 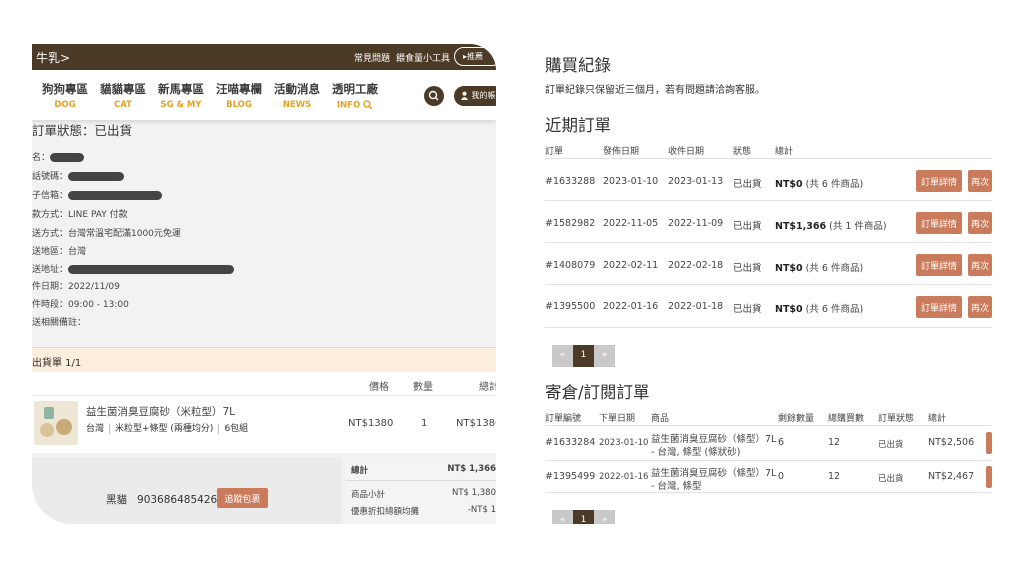 What do you see at coordinates (160, 411) in the screenshot?
I see `product-name: 益生菌消臭豆腐砂（米粒型）7L` at bounding box center [160, 411].